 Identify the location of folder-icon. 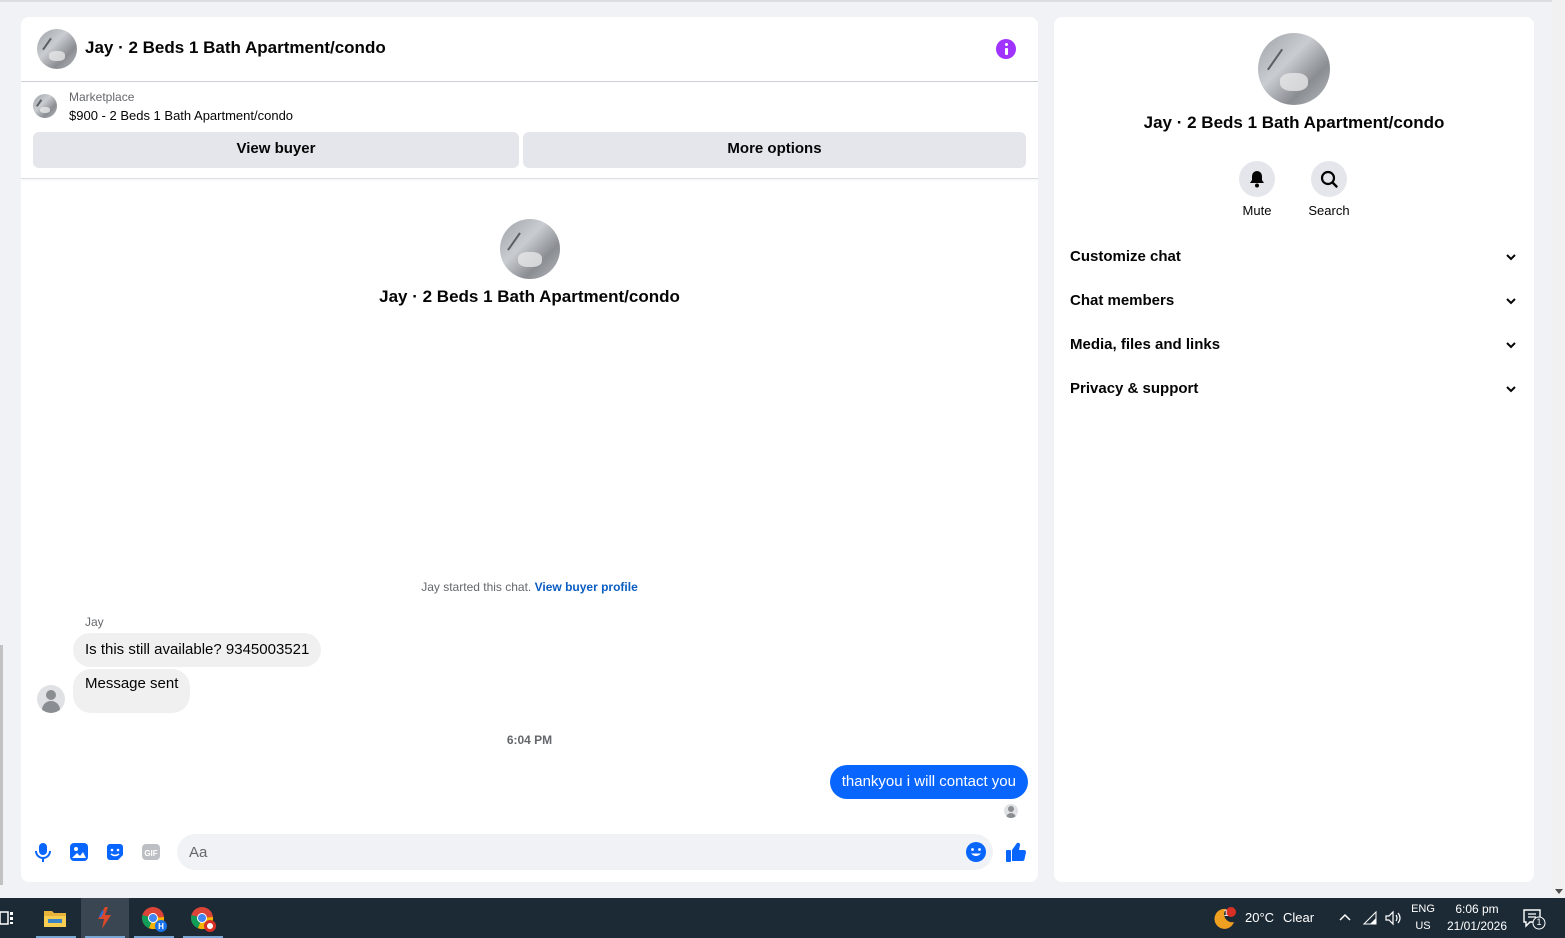
(55, 919).